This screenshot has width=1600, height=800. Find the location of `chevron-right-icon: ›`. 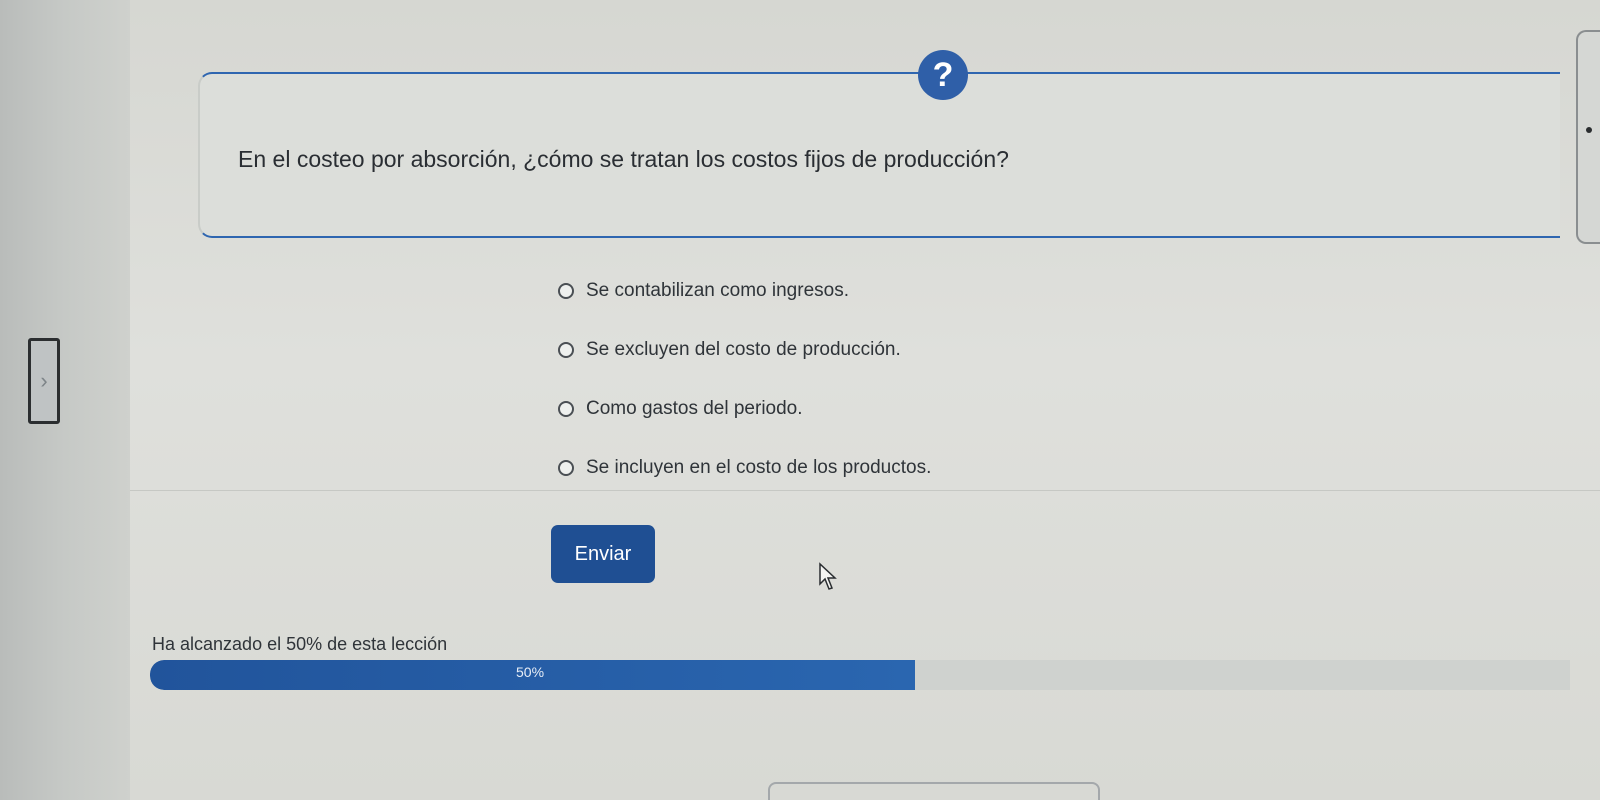

chevron-right-icon: › is located at coordinates (44, 380).